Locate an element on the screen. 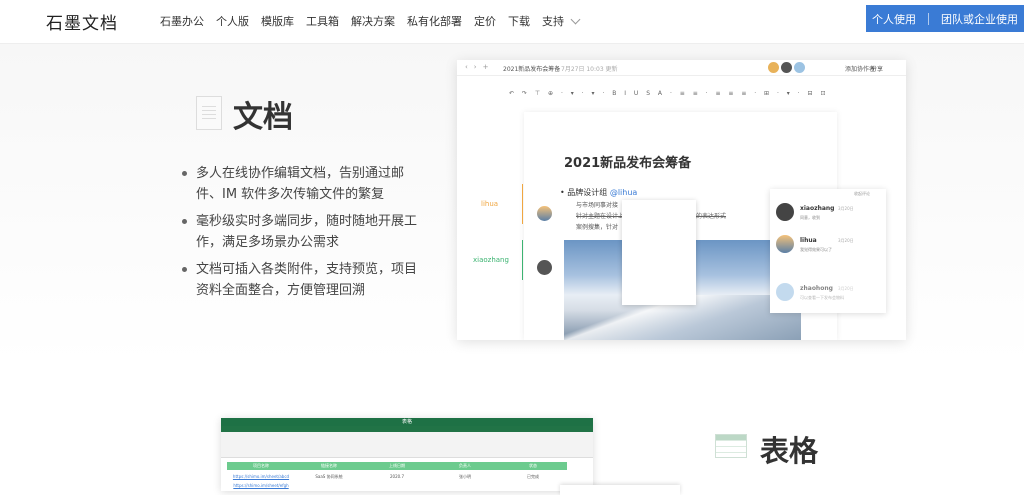  logo: 石墨文档 is located at coordinates (82, 21).